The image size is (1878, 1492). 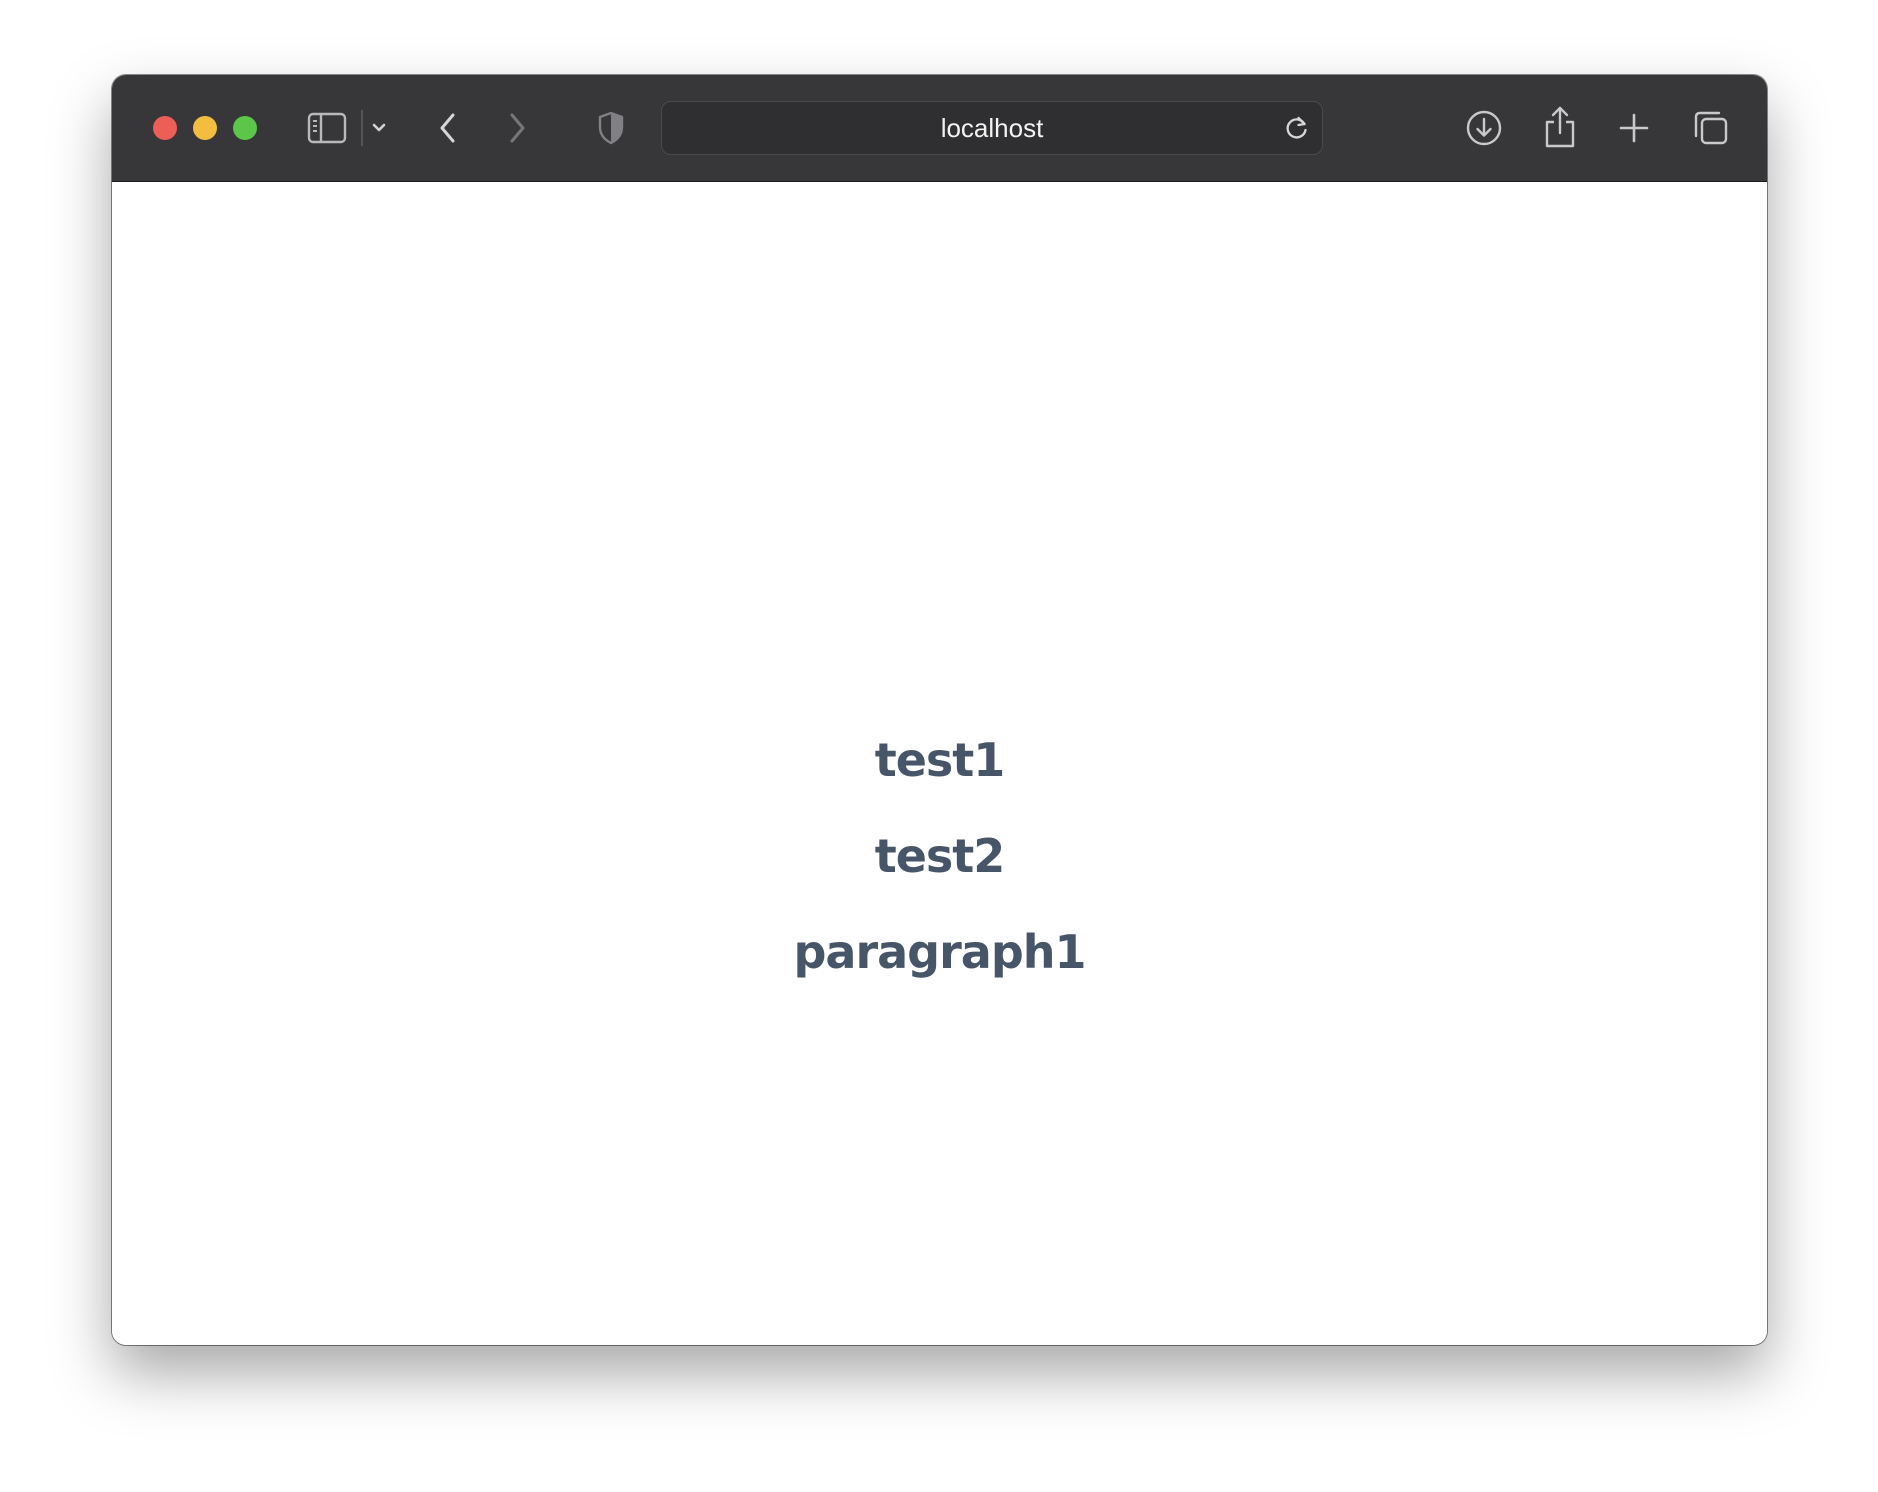 I want to click on shield-icon, so click(x=611, y=128).